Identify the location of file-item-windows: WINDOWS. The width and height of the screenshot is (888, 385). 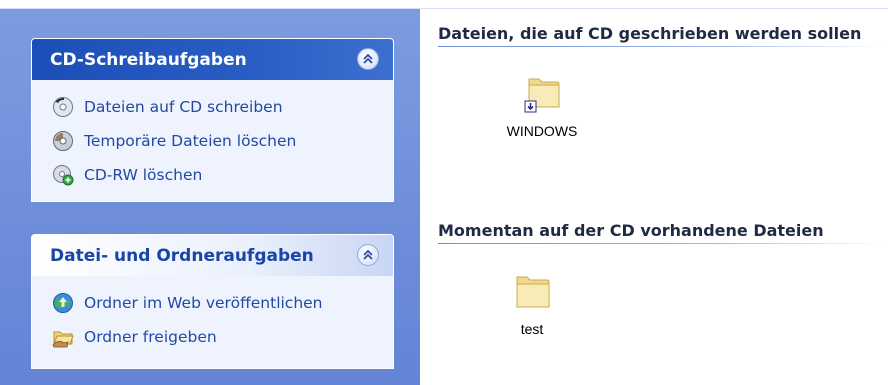
(542, 106).